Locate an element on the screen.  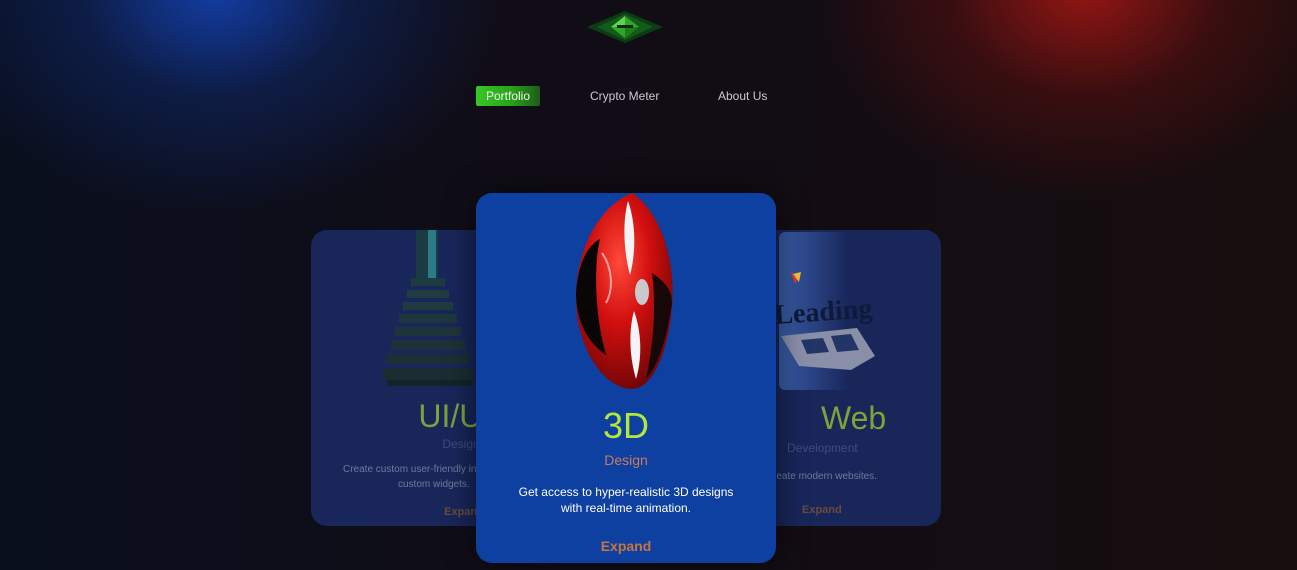
main-navigation: Portfolio Crypto Meter About Us is located at coordinates (648, 97).